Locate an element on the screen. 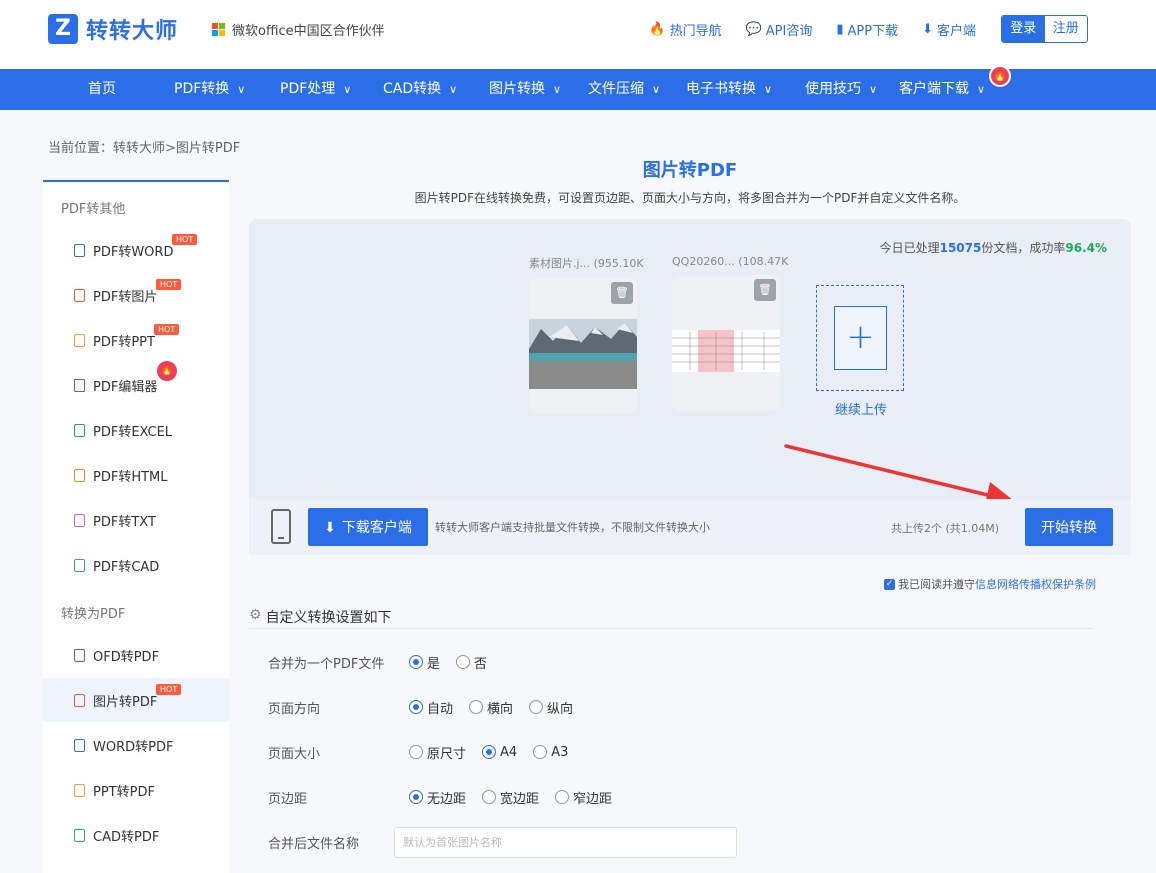  continue-upload-link: 继续上传 is located at coordinates (861, 408).